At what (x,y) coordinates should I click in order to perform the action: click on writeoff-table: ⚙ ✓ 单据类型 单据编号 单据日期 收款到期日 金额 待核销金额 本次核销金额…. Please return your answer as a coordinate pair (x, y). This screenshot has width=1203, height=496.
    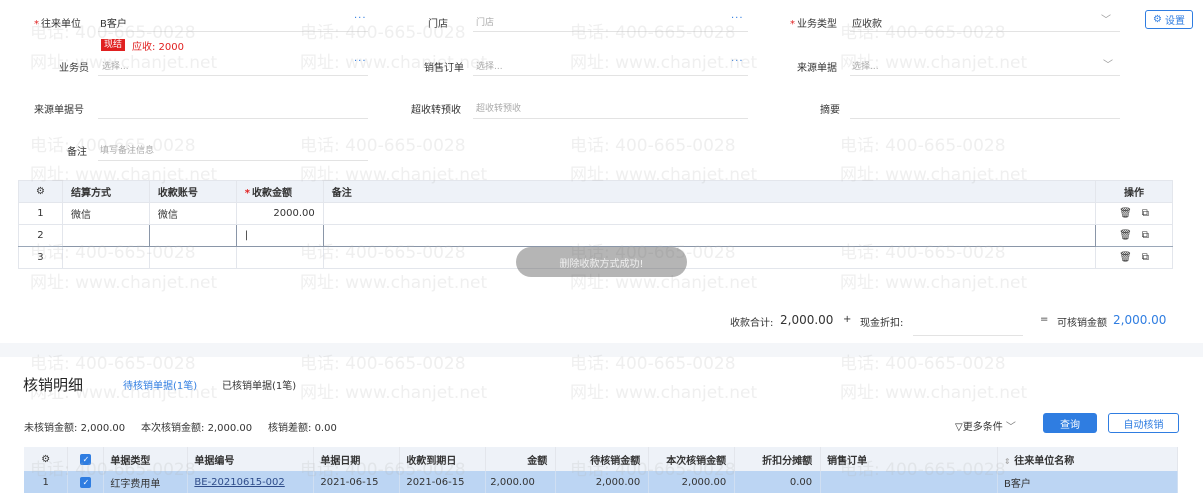
    Looking at the image, I should click on (601, 470).